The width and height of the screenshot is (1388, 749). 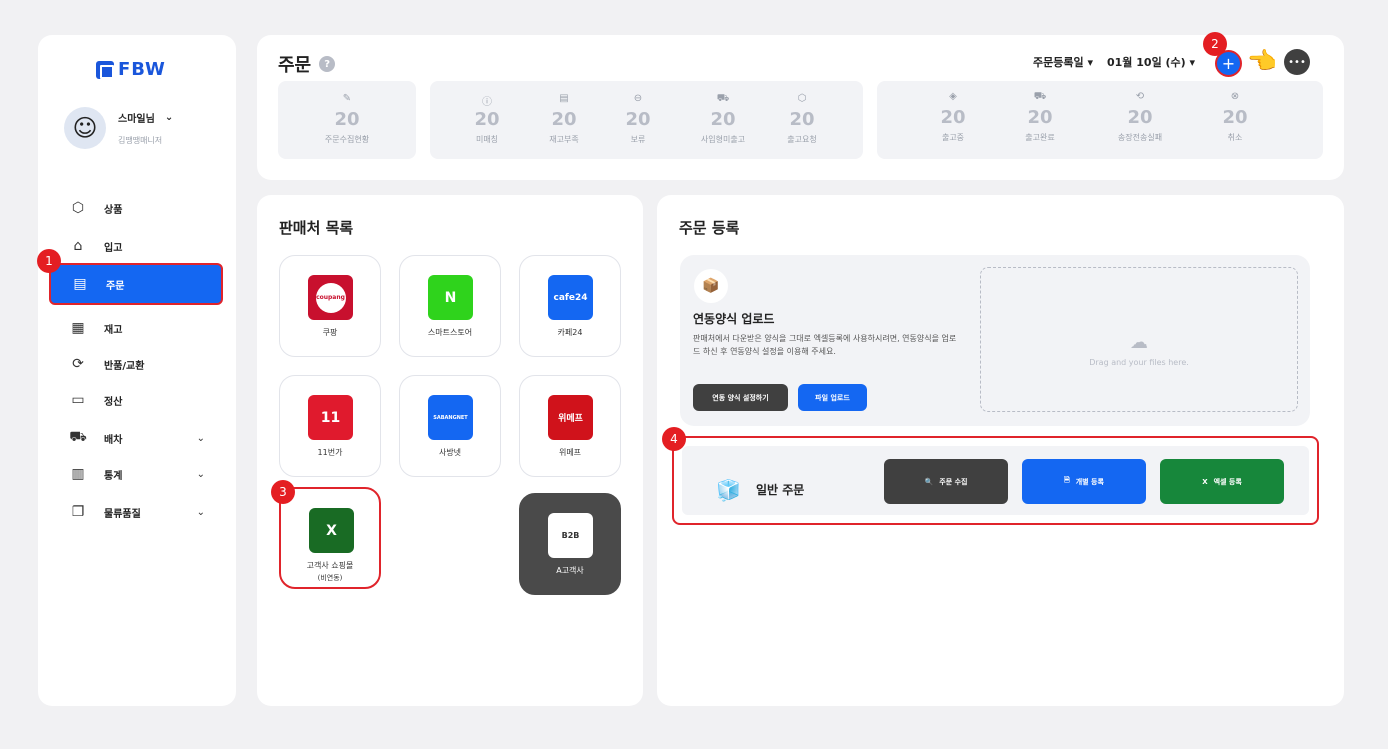 What do you see at coordinates (953, 137) in the screenshot?
I see `stat-label: 출고중` at bounding box center [953, 137].